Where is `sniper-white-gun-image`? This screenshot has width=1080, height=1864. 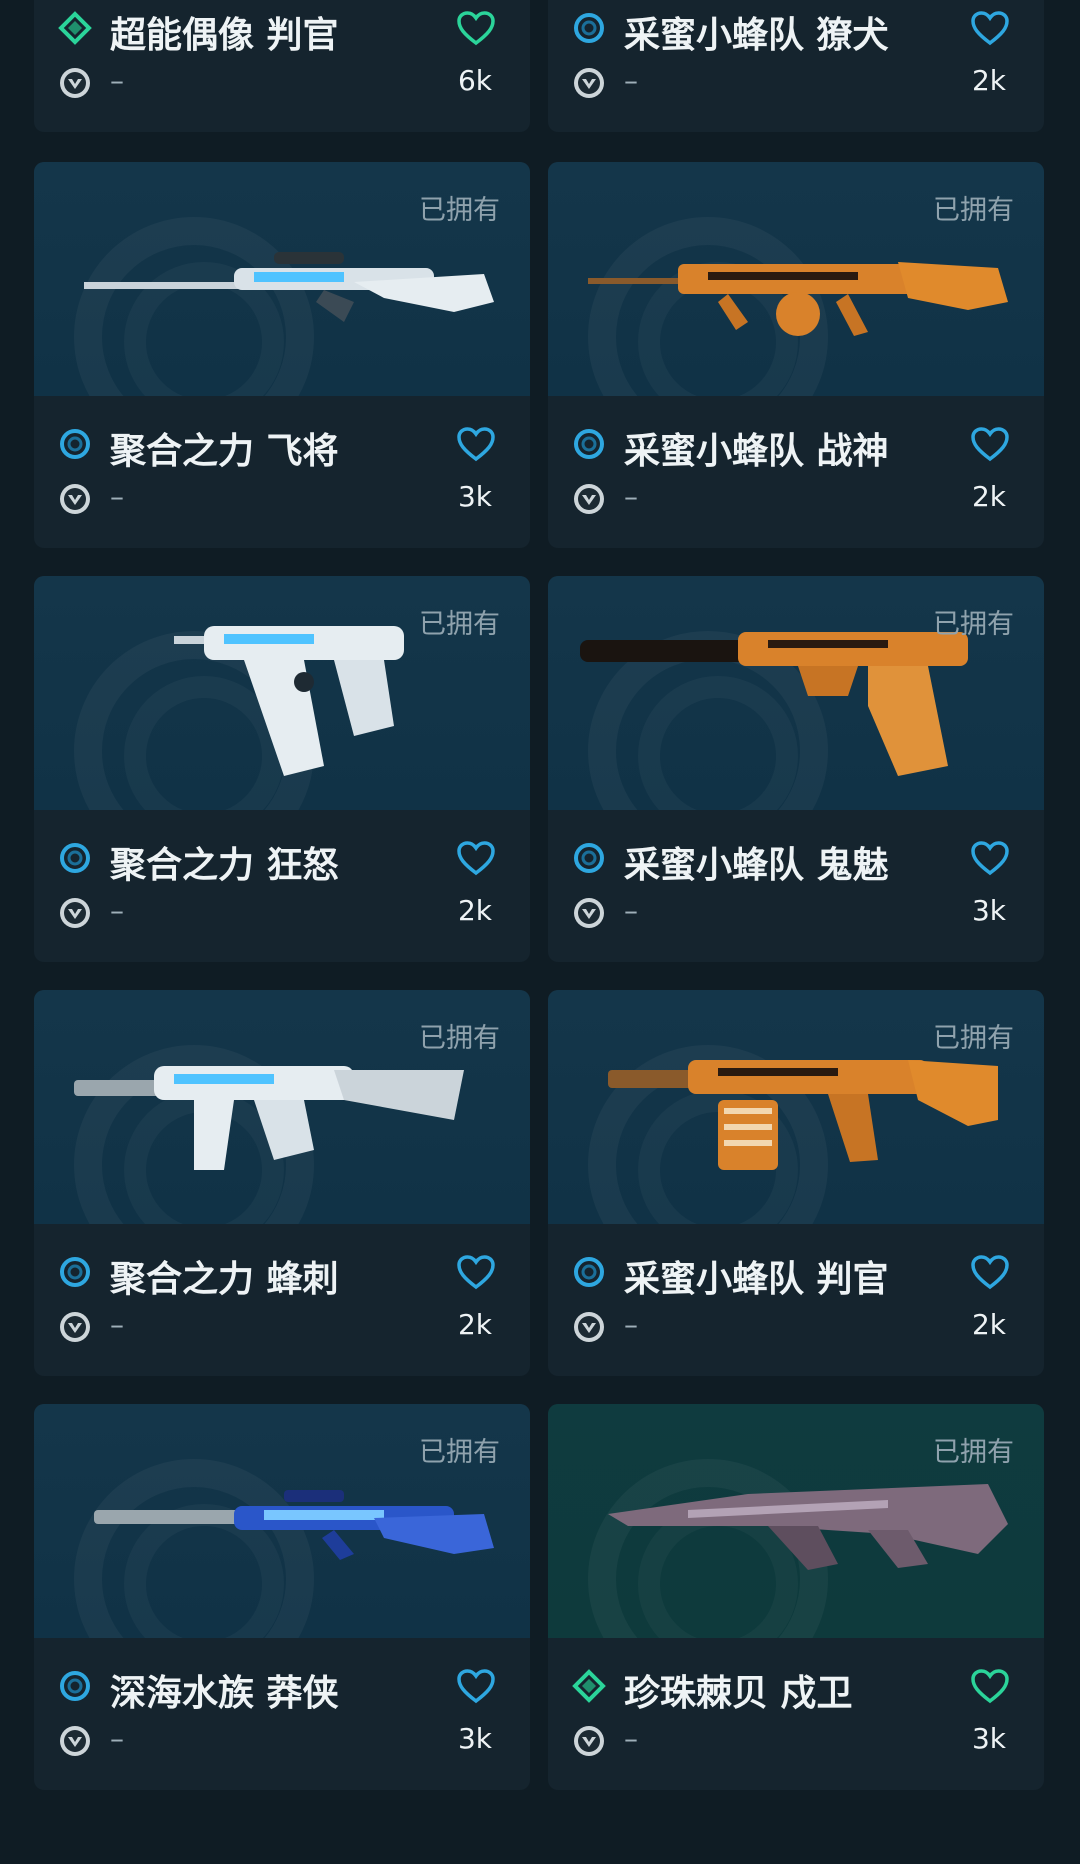 sniper-white-gun-image is located at coordinates (289, 287).